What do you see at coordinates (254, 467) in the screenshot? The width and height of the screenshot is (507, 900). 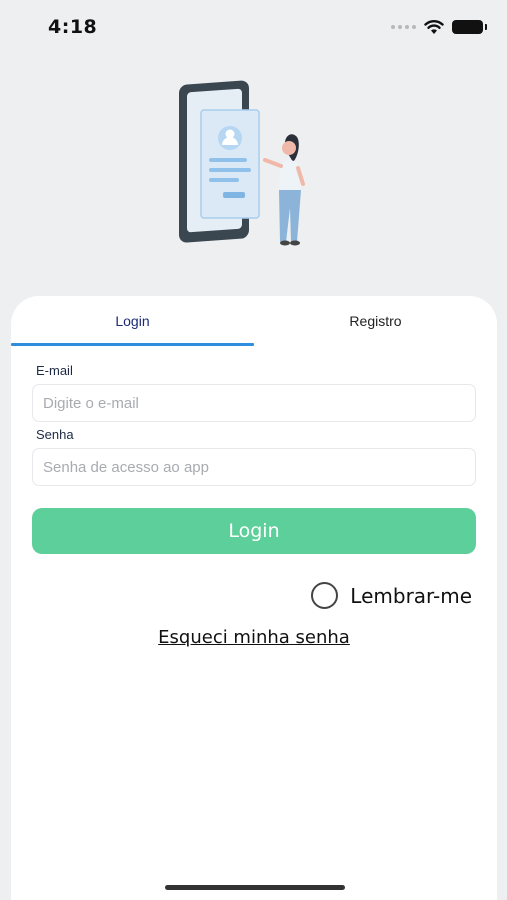 I see `password-field` at bounding box center [254, 467].